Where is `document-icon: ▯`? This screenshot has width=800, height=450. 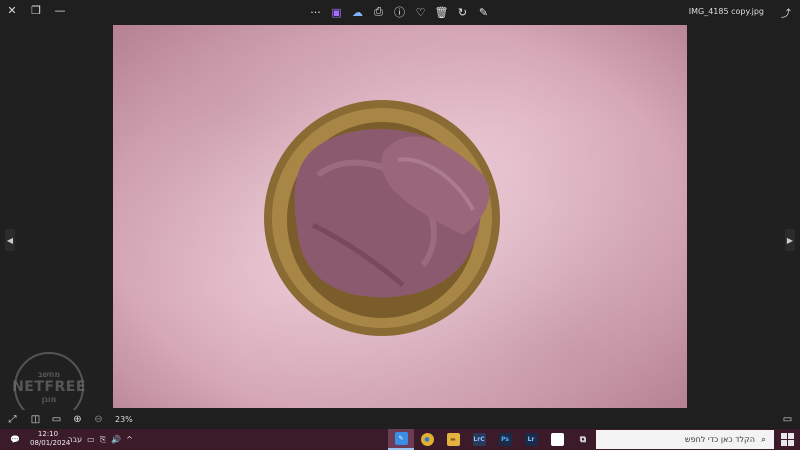 document-icon: ▯ is located at coordinates (557, 439).